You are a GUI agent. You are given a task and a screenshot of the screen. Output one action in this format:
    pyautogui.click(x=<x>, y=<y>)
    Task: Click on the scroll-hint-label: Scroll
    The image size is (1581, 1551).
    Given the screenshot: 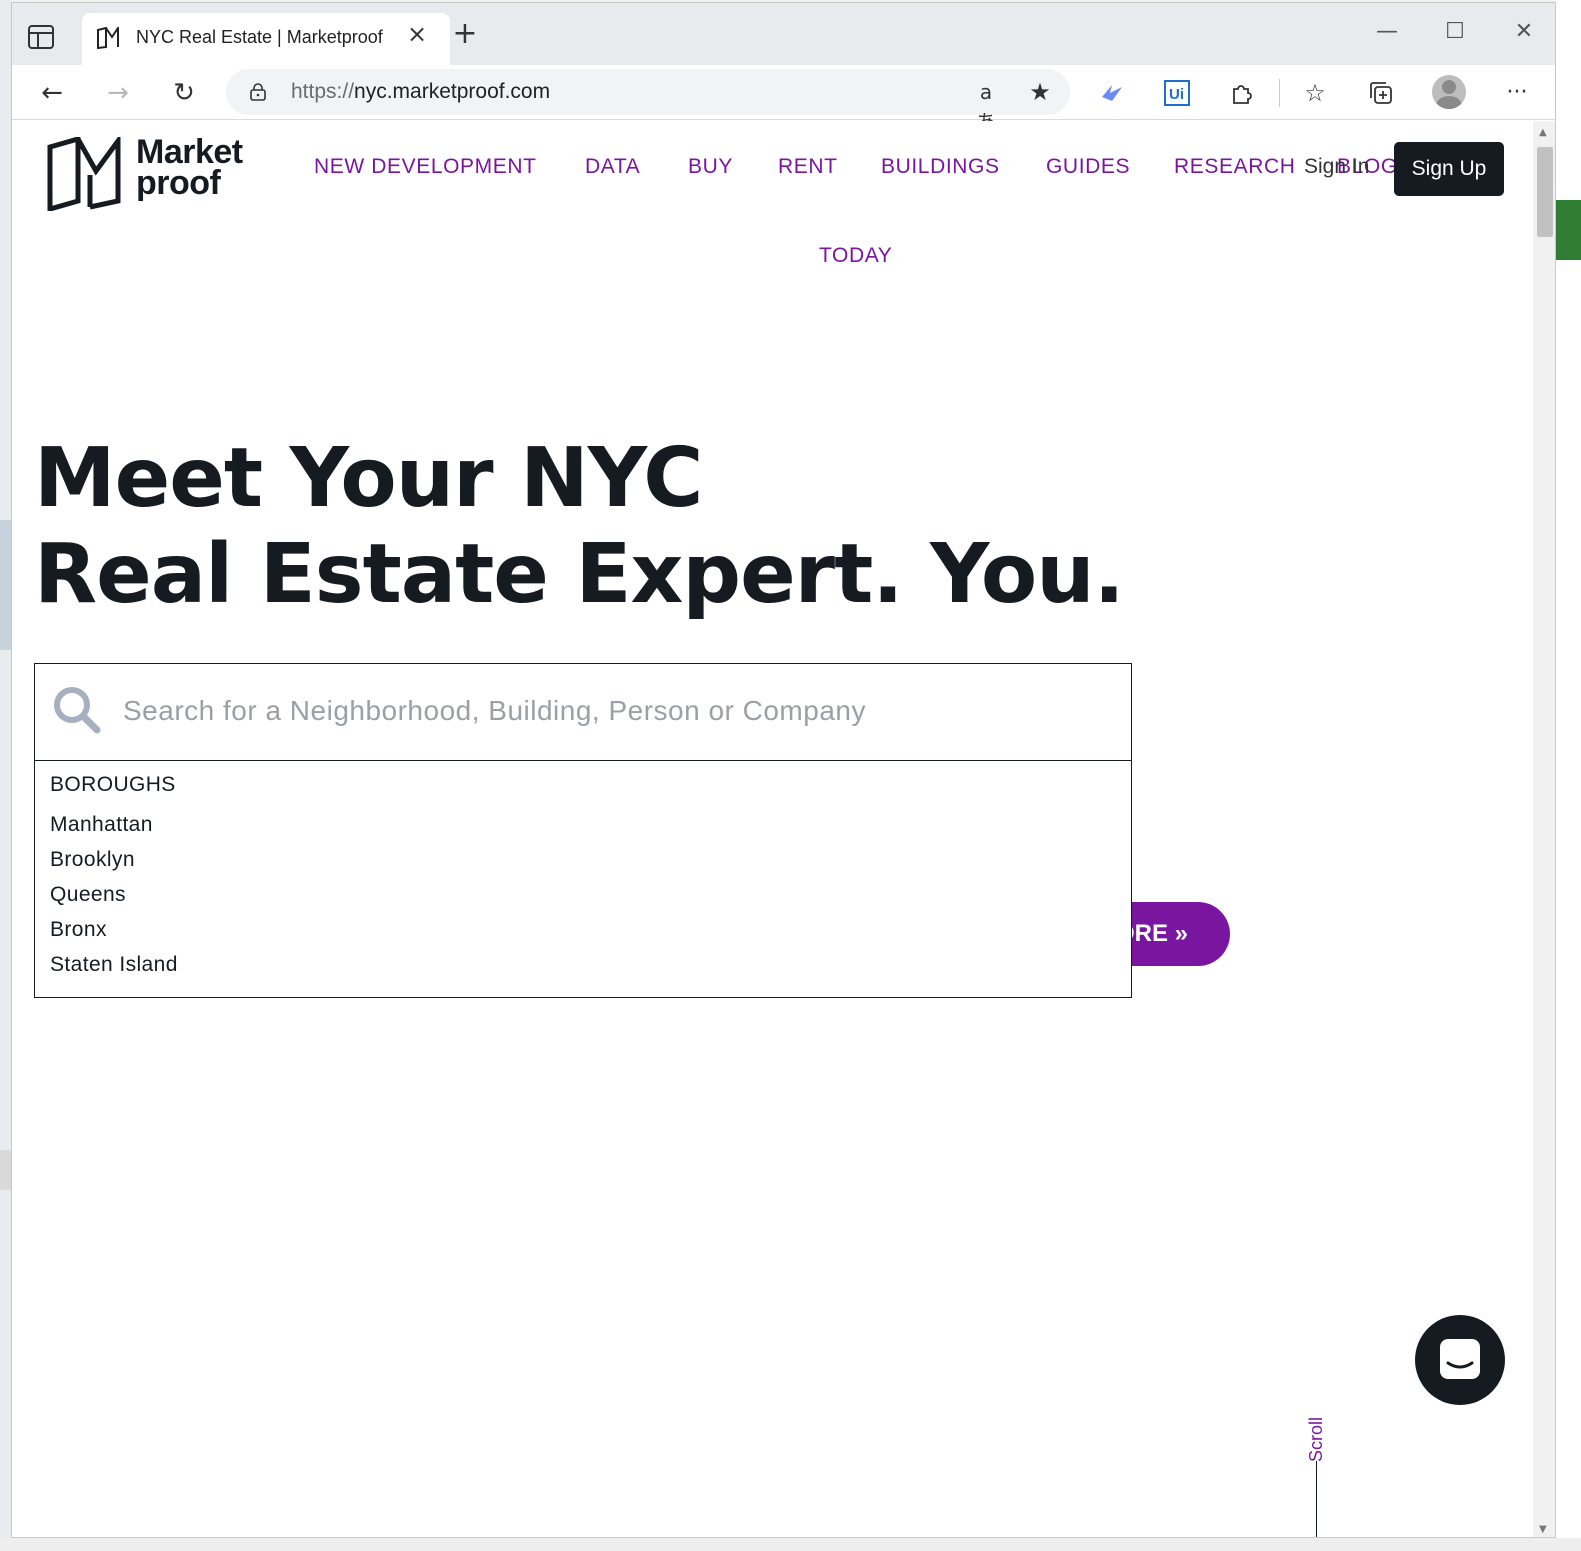 What is the action you would take?
    pyautogui.click(x=1316, y=1439)
    